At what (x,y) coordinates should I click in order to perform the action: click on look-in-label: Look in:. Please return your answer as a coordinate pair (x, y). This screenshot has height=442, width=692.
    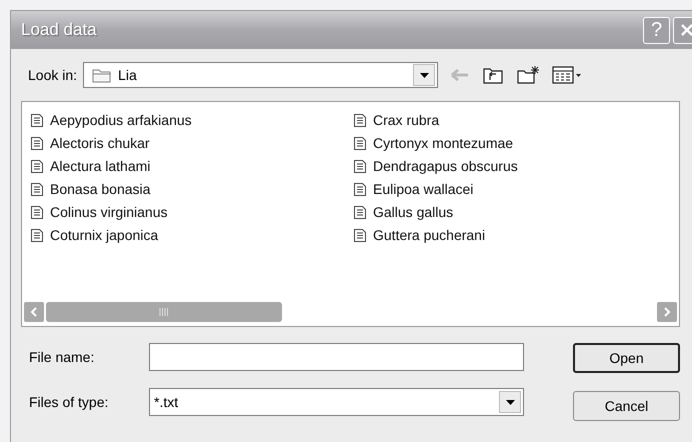
    Looking at the image, I should click on (53, 75).